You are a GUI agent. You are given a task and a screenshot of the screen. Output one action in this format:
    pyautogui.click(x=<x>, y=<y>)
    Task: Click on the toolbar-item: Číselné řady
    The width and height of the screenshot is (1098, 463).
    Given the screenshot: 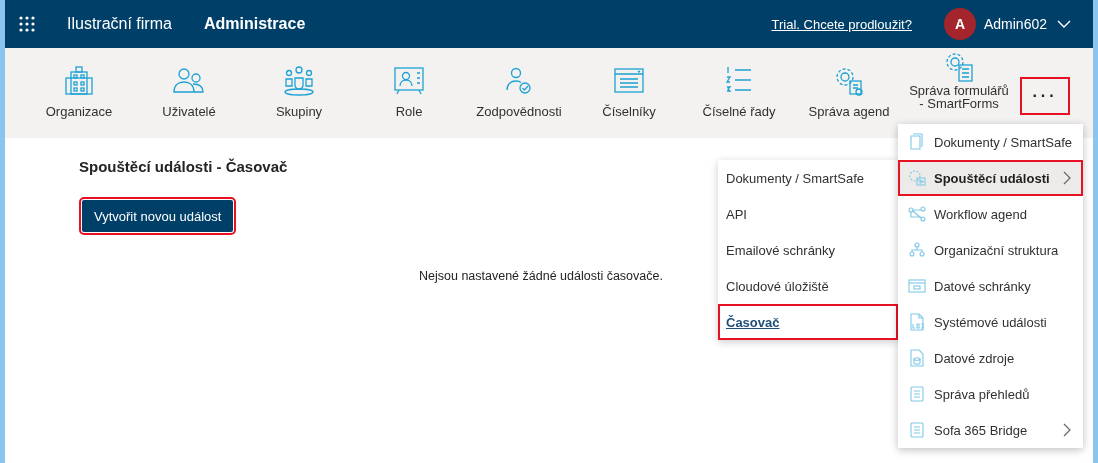 What is the action you would take?
    pyautogui.click(x=739, y=83)
    